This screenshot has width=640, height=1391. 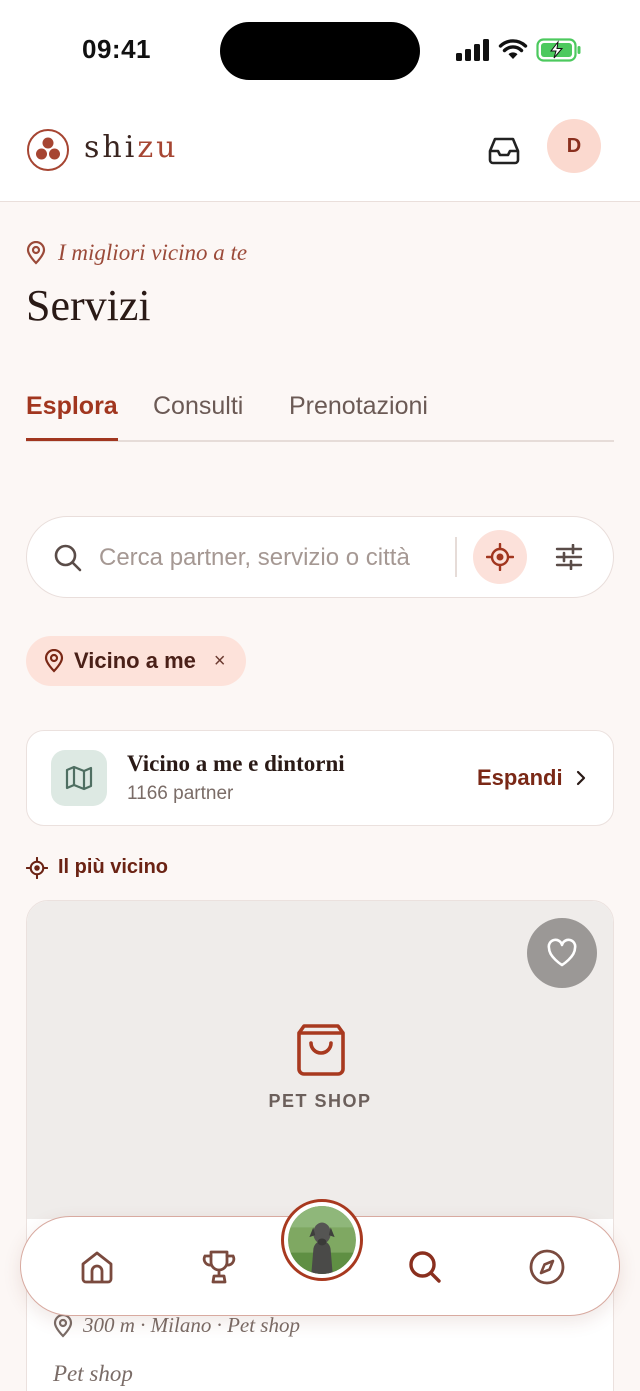 I want to click on tab-prenotazioni: Prenotazioni, so click(x=358, y=406).